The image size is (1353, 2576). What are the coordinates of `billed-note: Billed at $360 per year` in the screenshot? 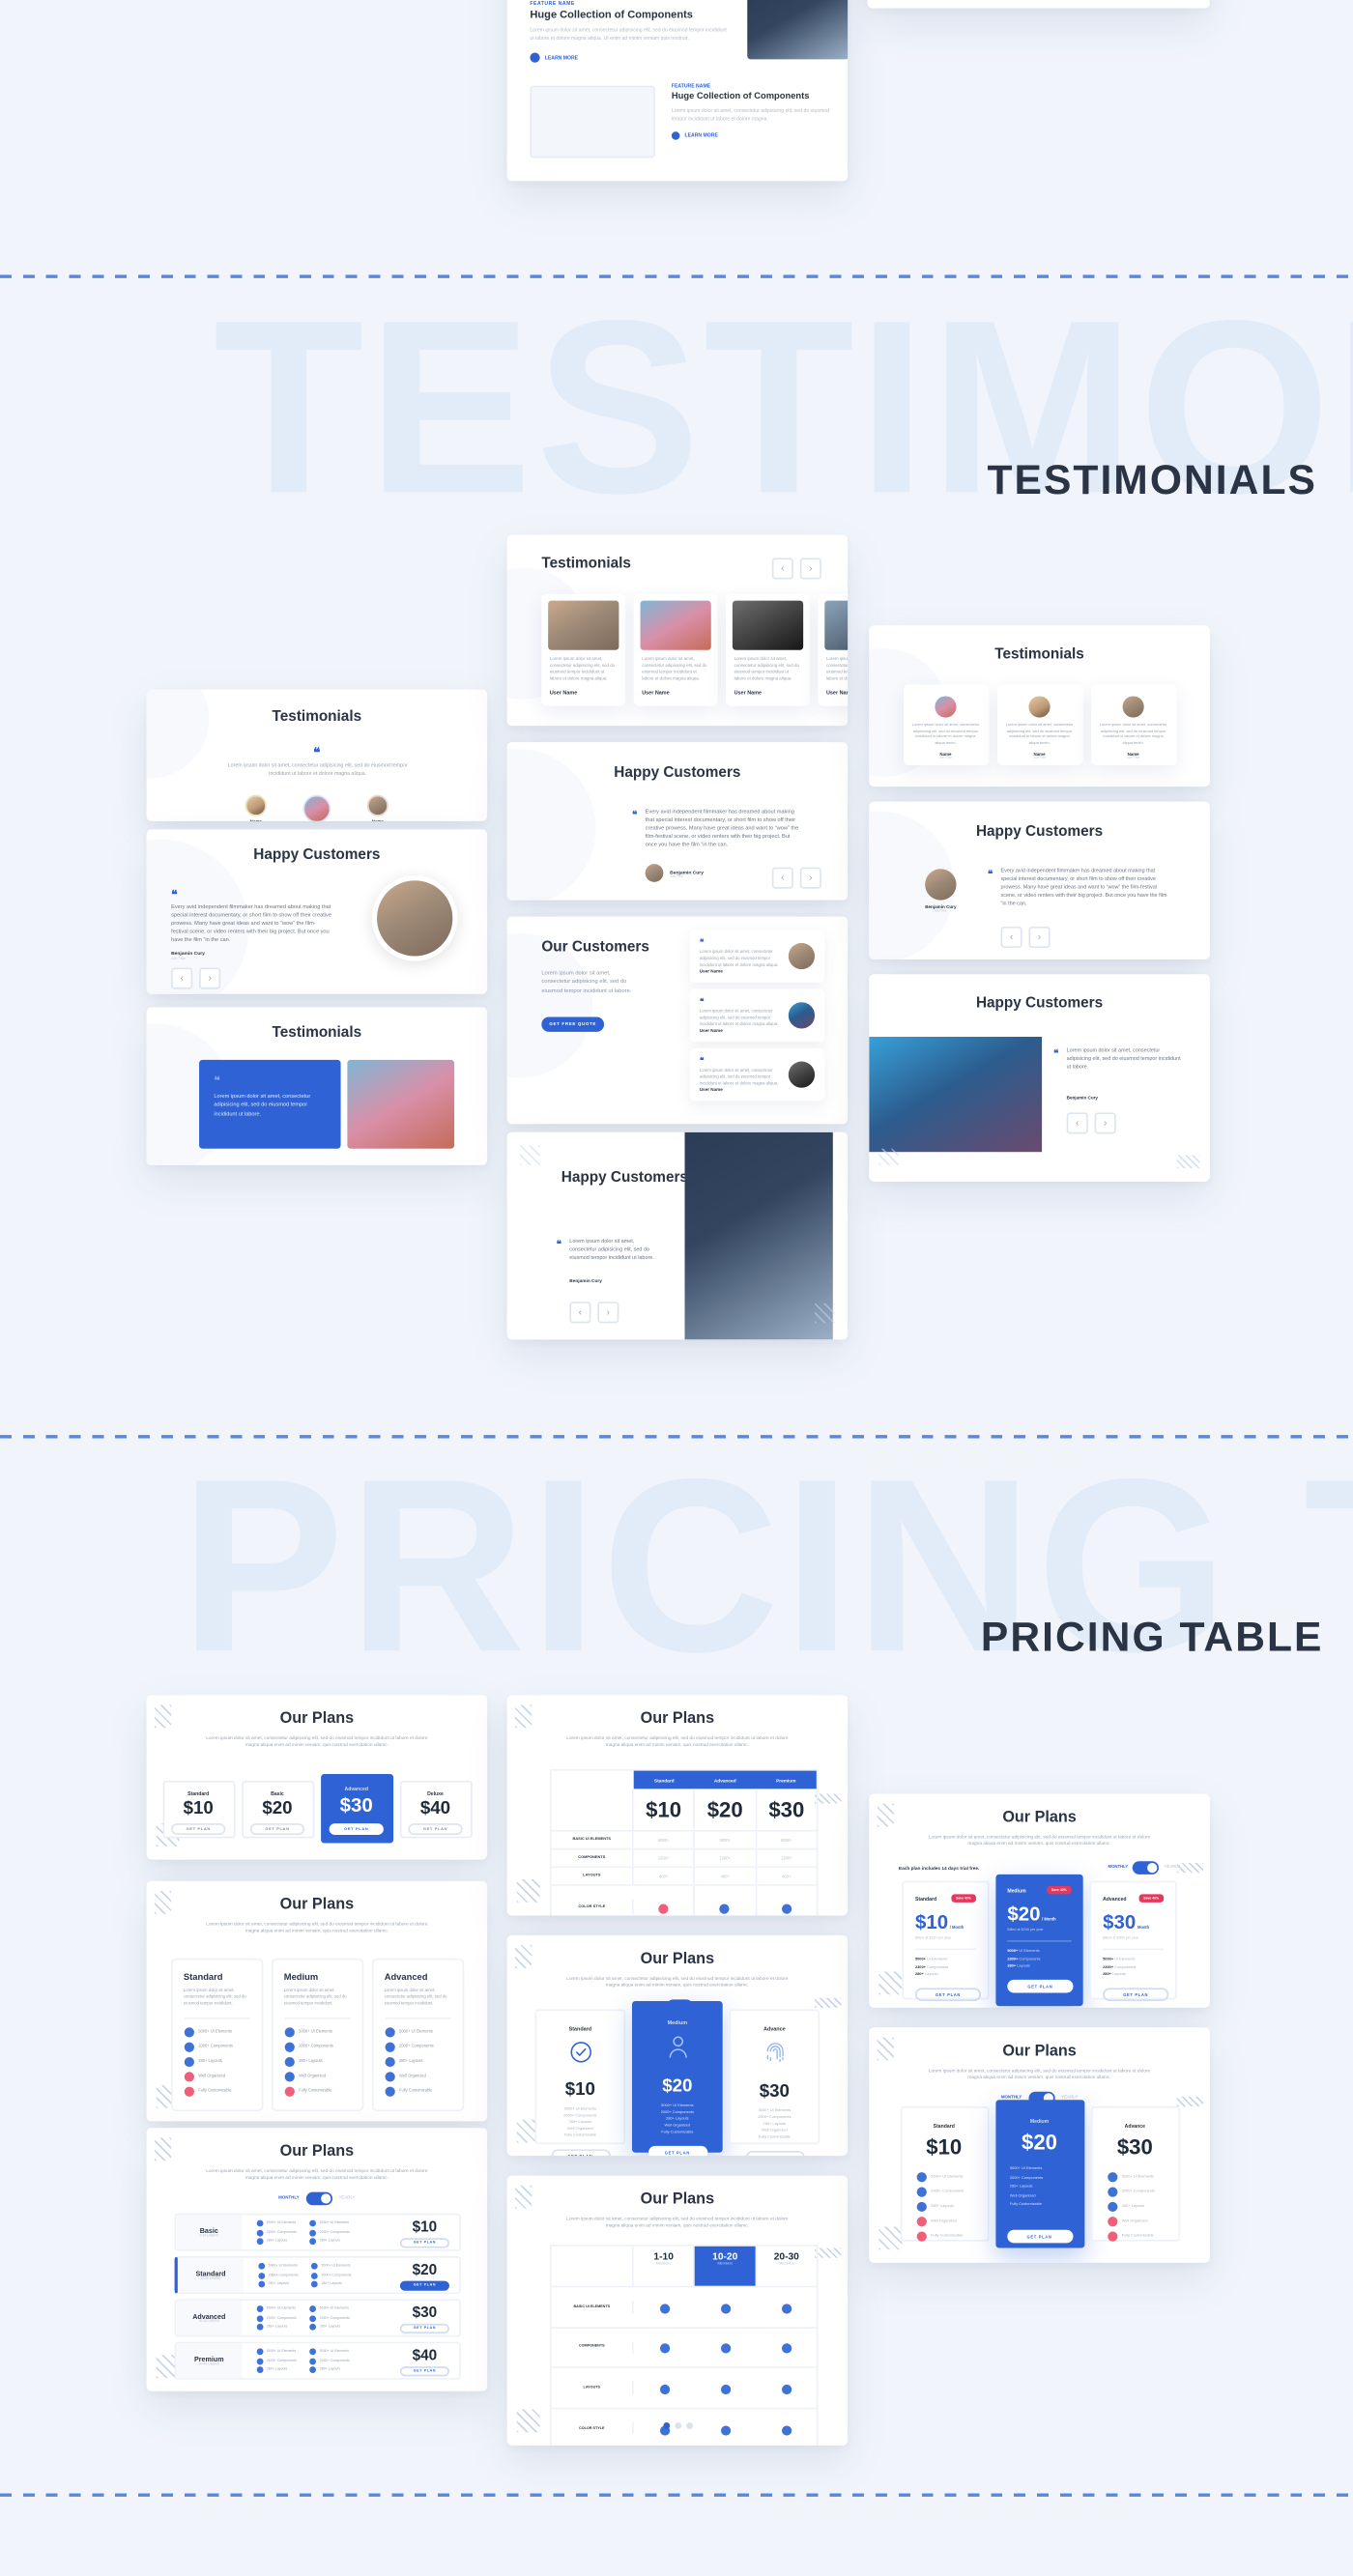 It's located at (1121, 1939).